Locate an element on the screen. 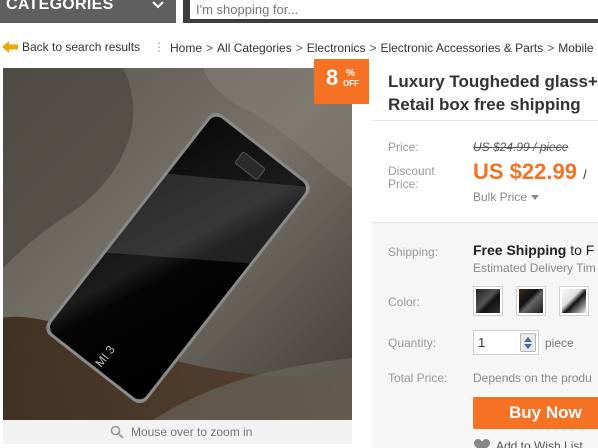  chevron-down-icon is located at coordinates (158, 5).